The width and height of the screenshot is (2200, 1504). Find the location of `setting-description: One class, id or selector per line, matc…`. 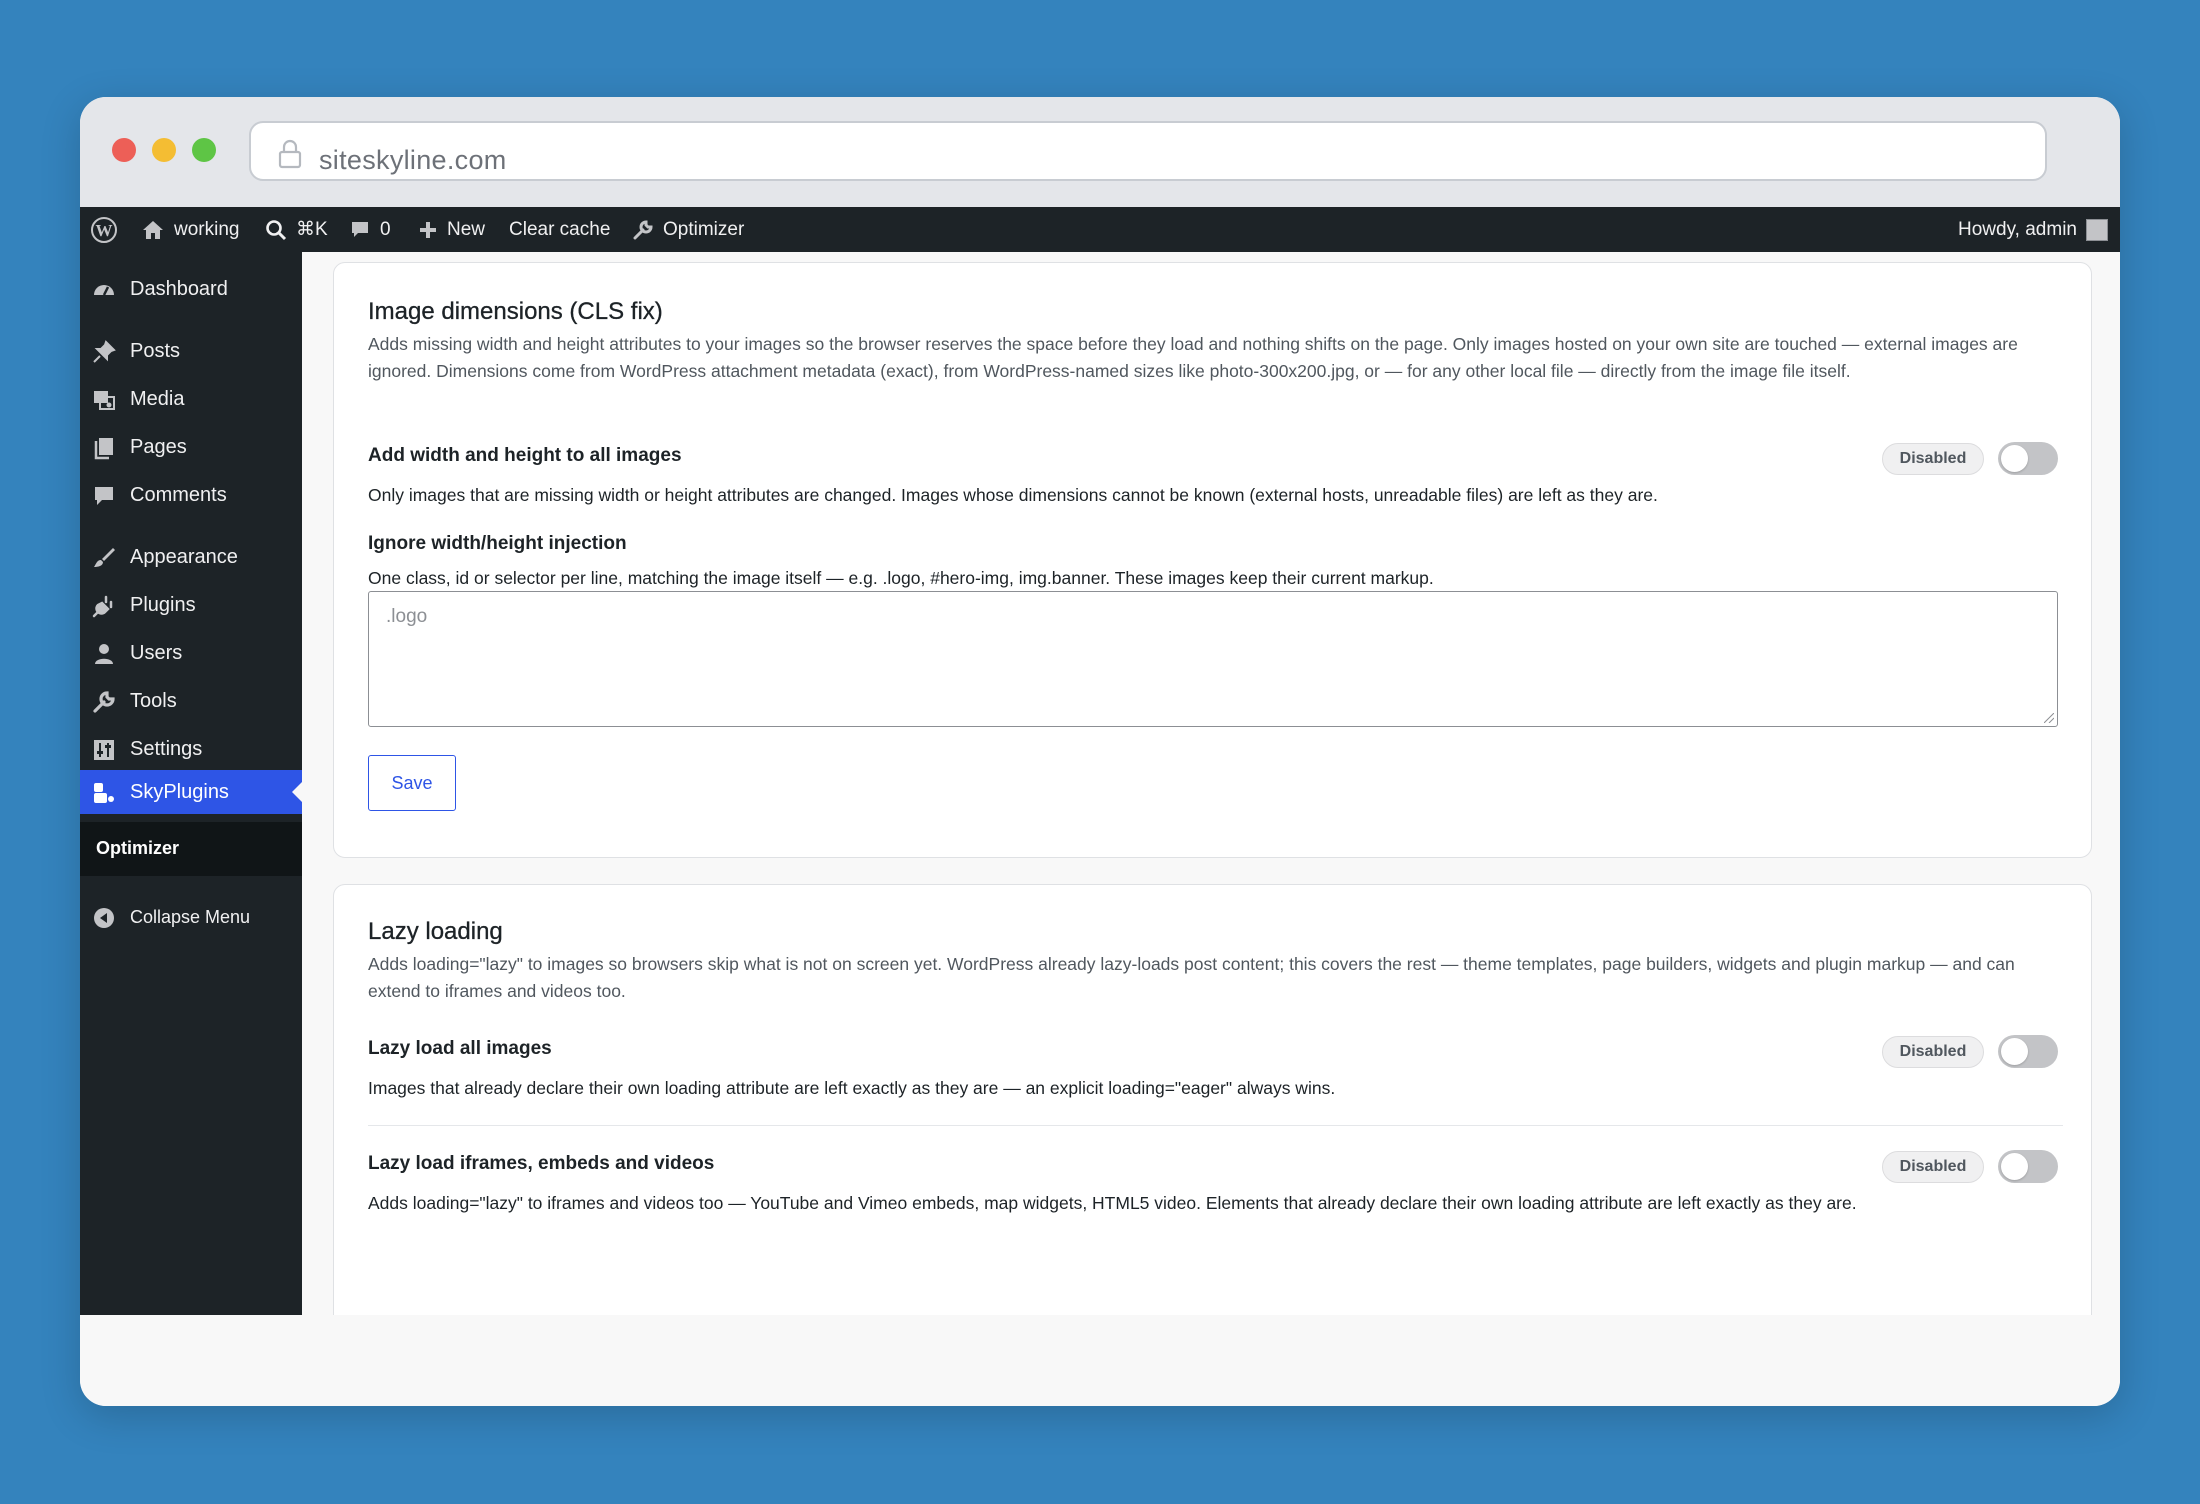

setting-description: One class, id or selector per line, matc… is located at coordinates (901, 578).